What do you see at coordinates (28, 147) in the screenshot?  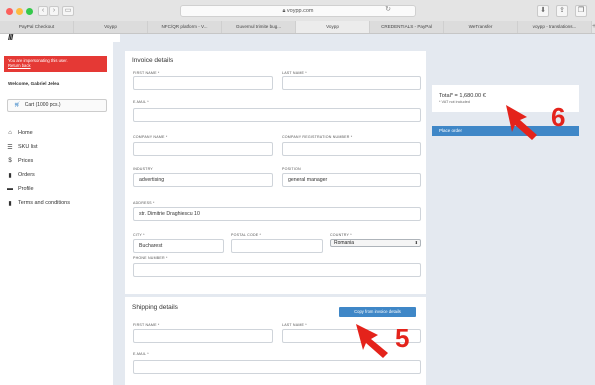 I see `sidebar-item-label: SKU list` at bounding box center [28, 147].